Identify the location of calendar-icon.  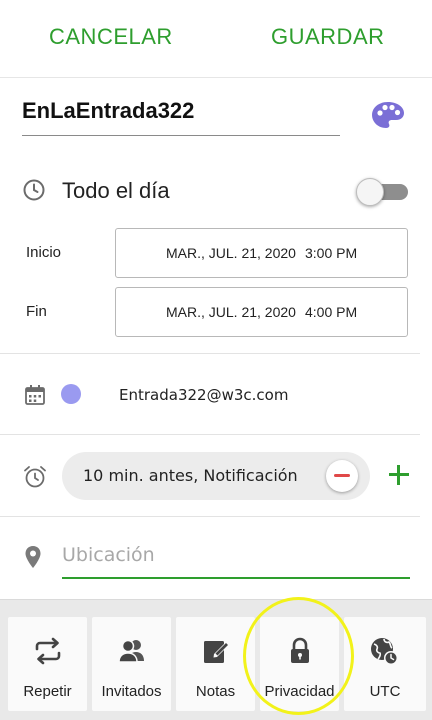
(35, 395).